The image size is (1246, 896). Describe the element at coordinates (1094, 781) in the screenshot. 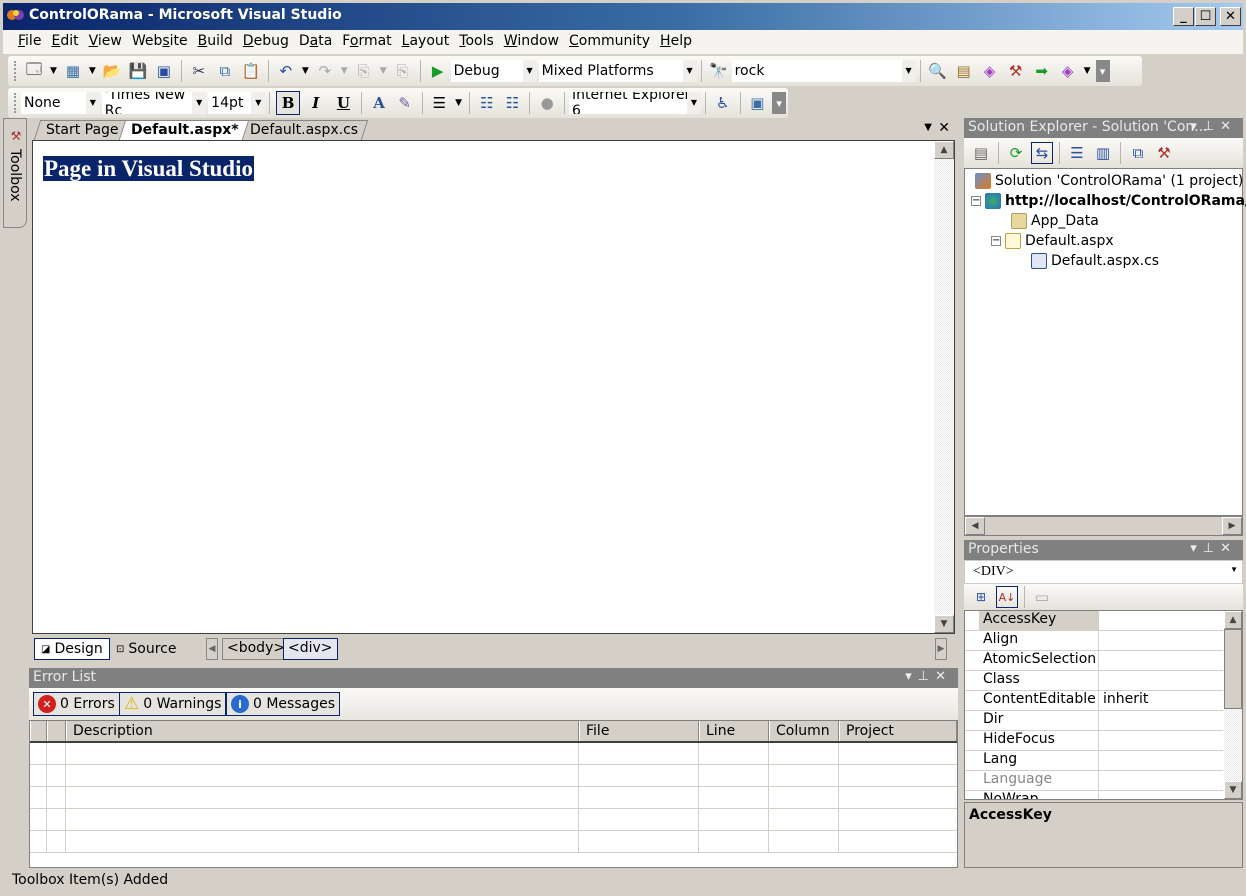

I see `property-row: Language` at that location.